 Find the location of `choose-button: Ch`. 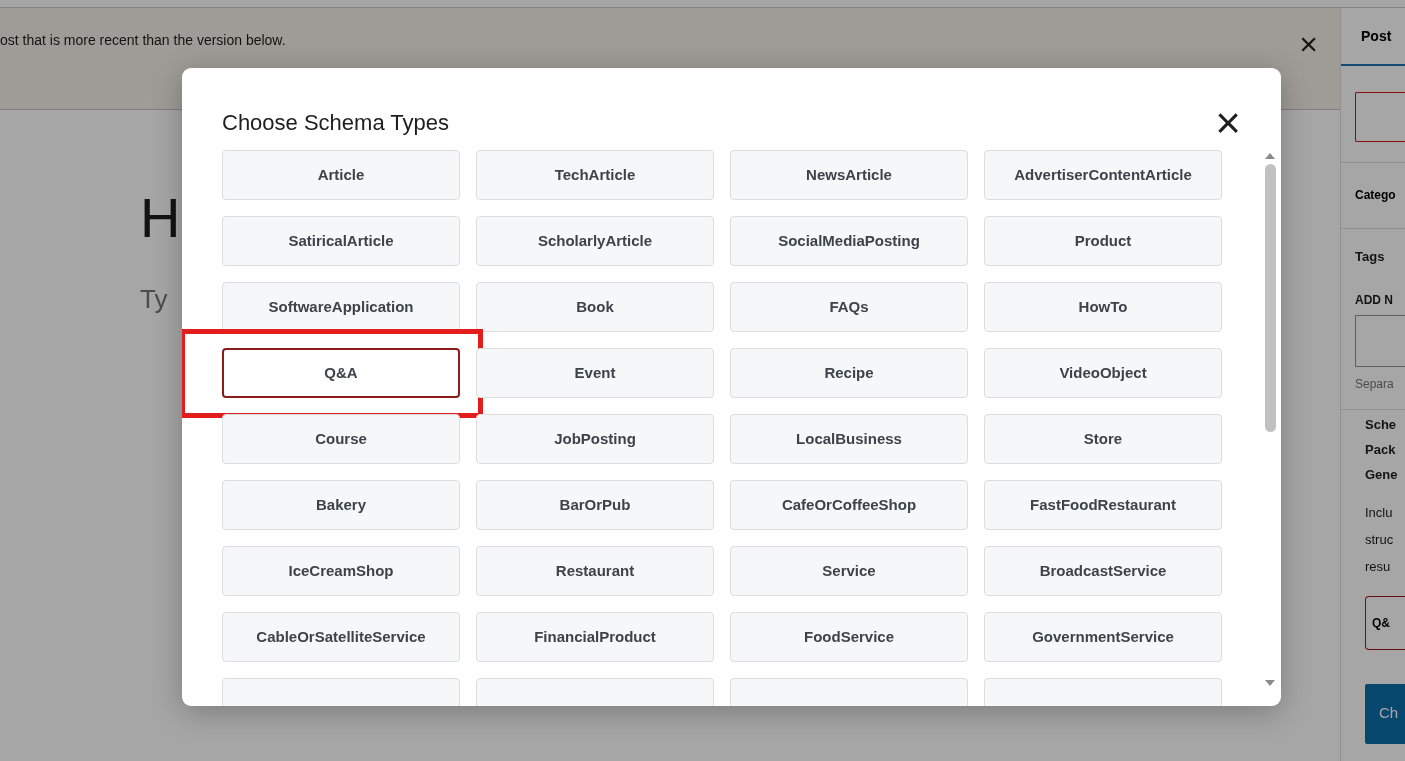

choose-button: Ch is located at coordinates (1385, 713).